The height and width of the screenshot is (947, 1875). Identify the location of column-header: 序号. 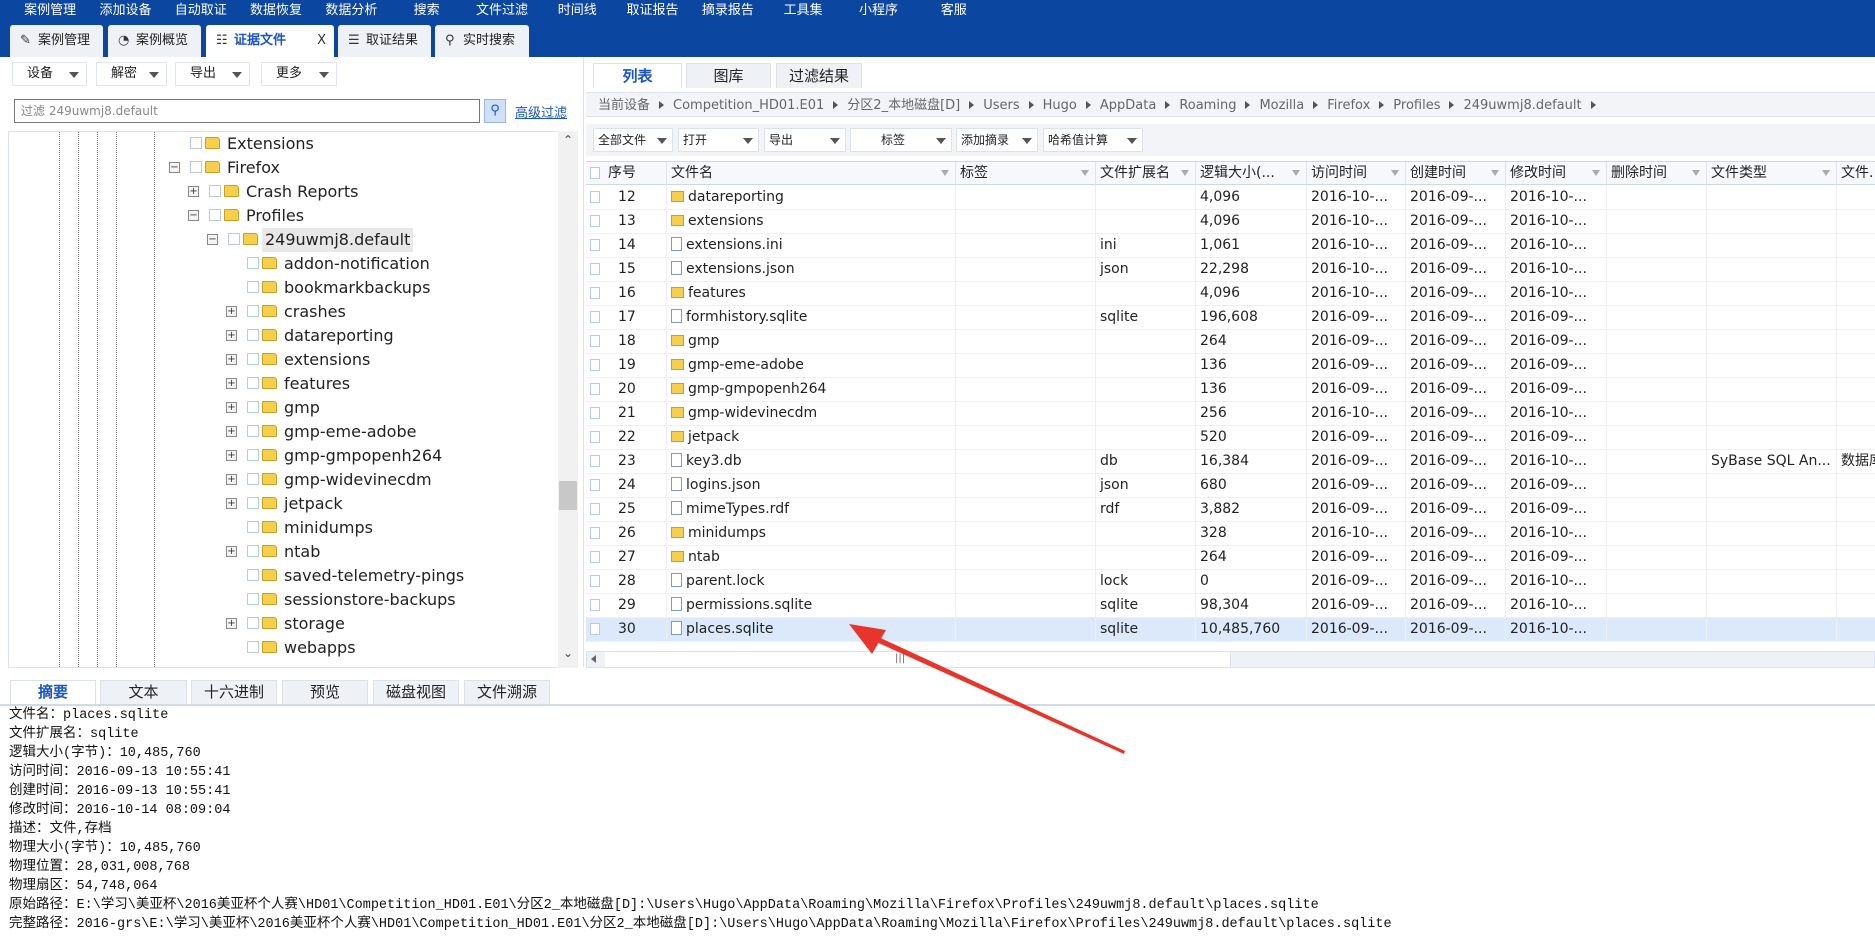
(626, 174).